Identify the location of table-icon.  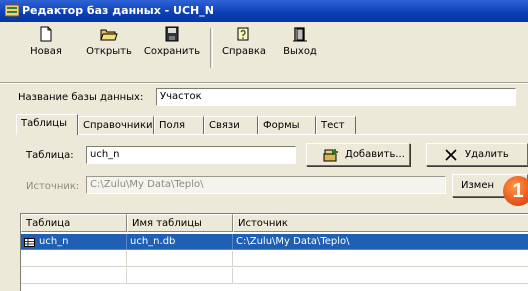
(29, 242).